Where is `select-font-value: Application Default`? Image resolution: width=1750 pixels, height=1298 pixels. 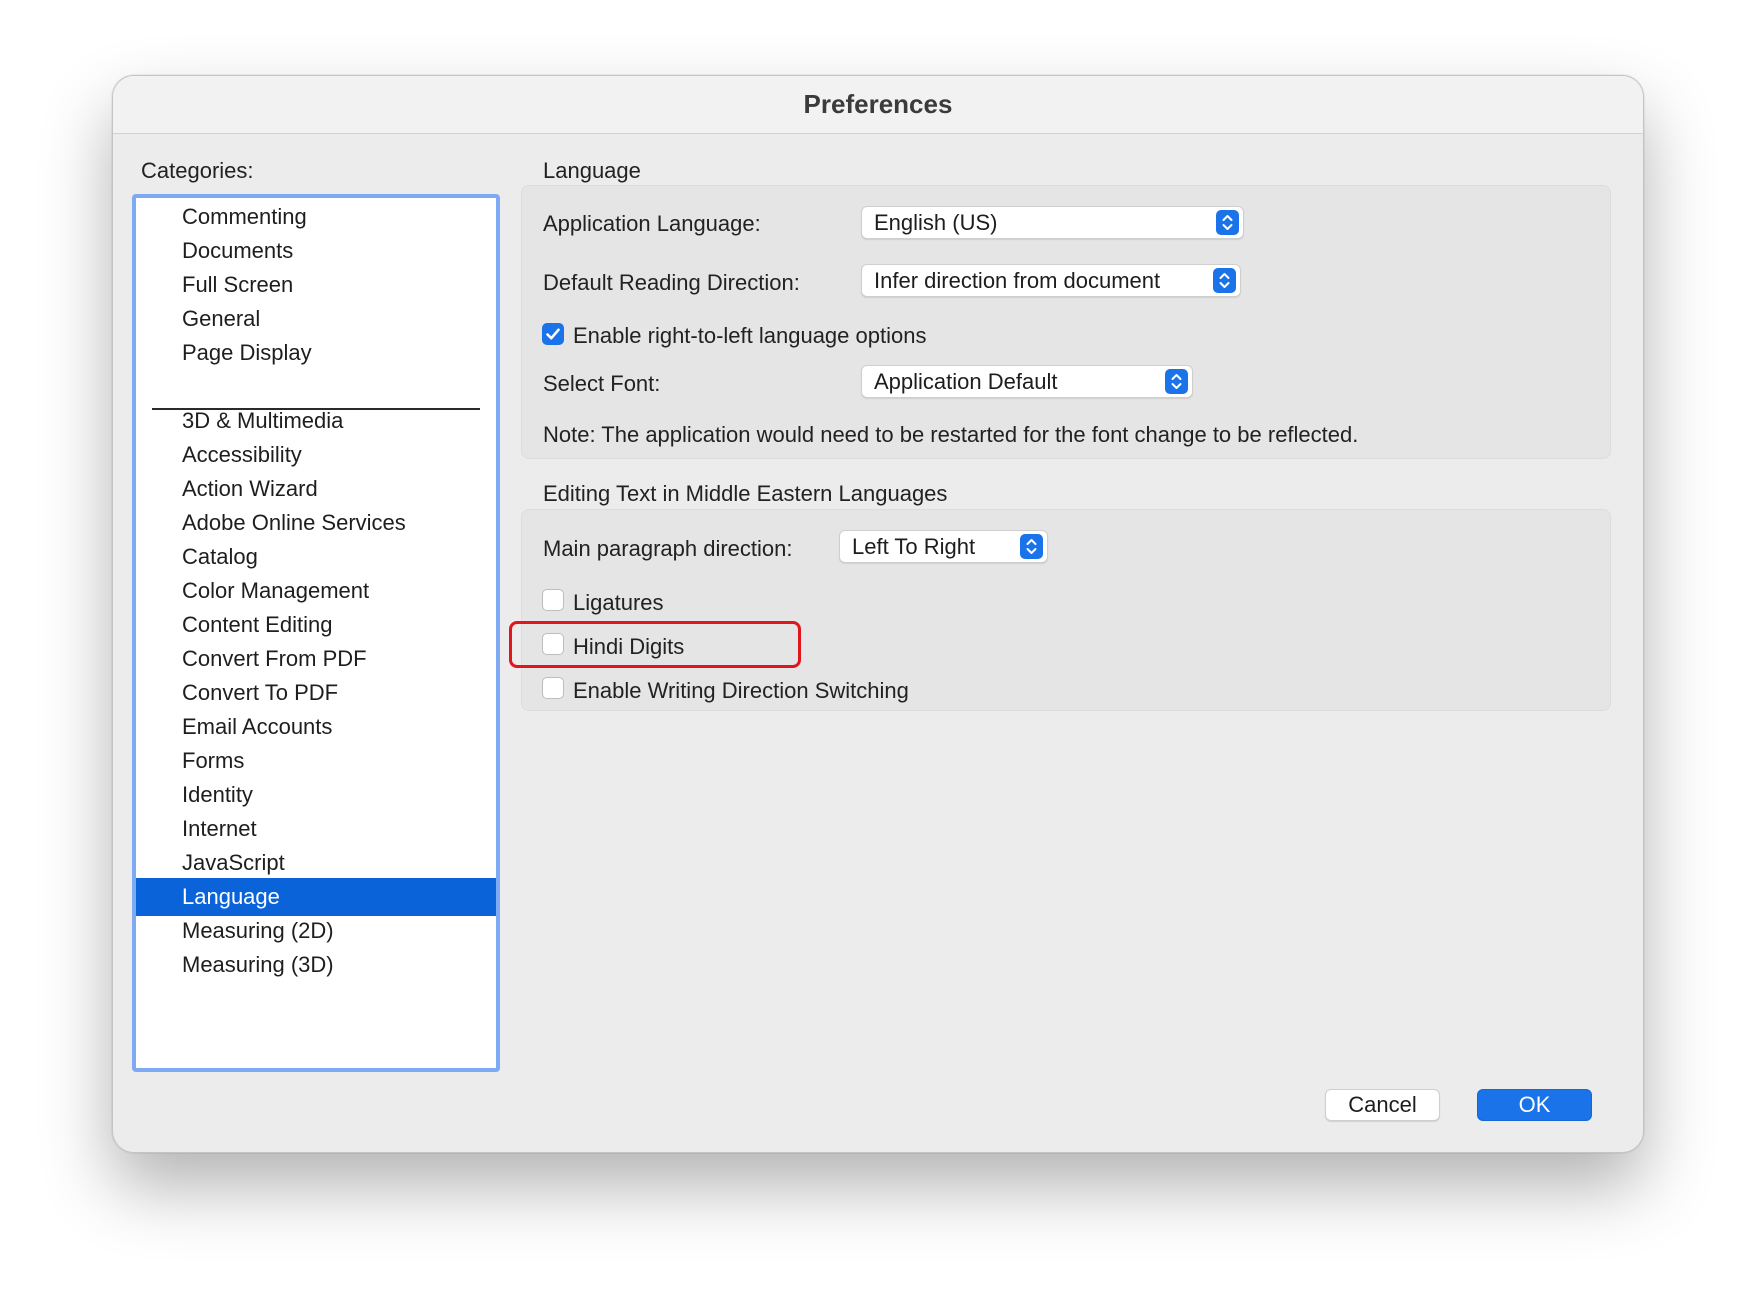 select-font-value: Application Default is located at coordinates (966, 381).